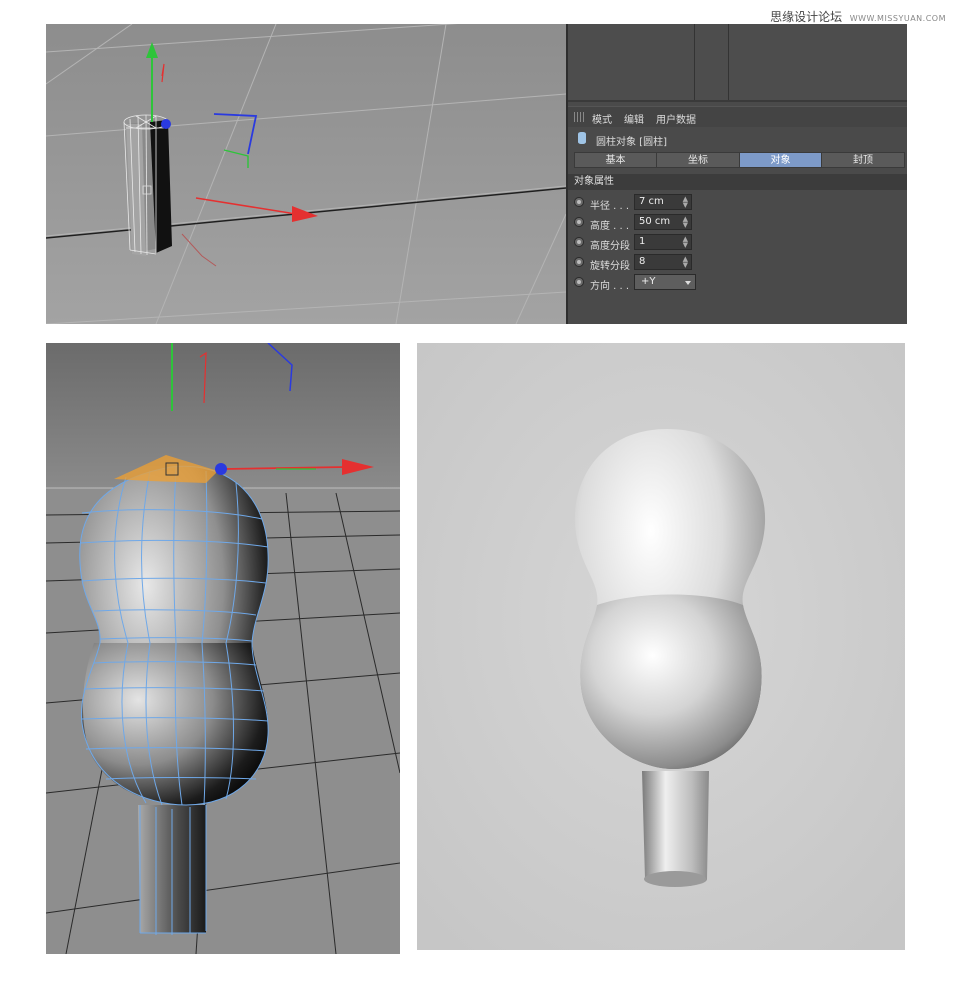  I want to click on attribute-tabs: 基本 坐标 对象 封顶, so click(739, 160).